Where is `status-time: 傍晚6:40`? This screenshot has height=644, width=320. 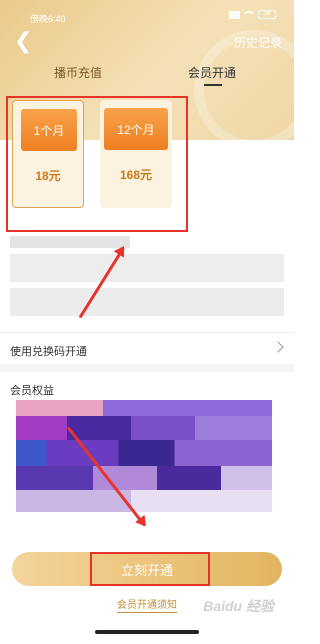
status-time: 傍晚6:40 is located at coordinates (48, 19).